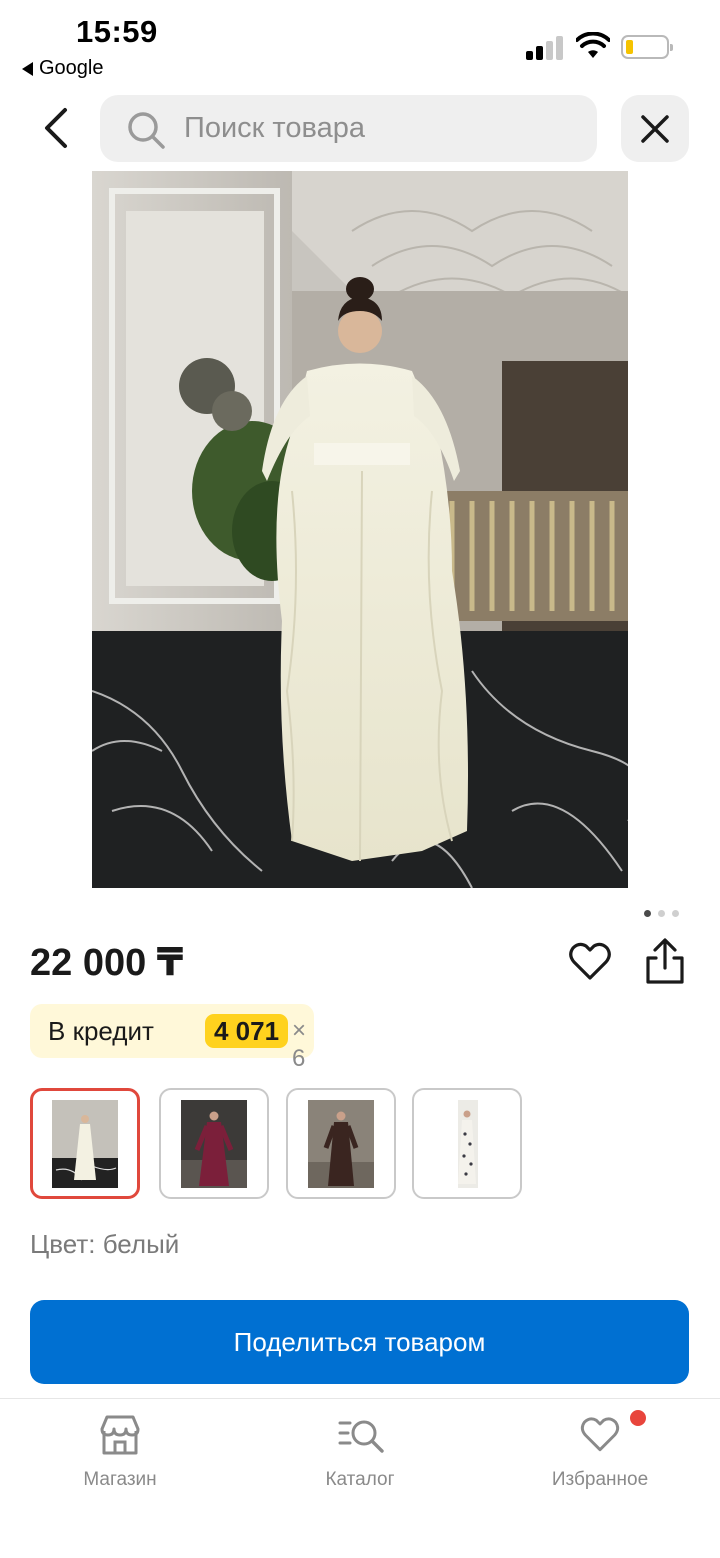  I want to click on credit-amount: 4 071, so click(247, 1031).